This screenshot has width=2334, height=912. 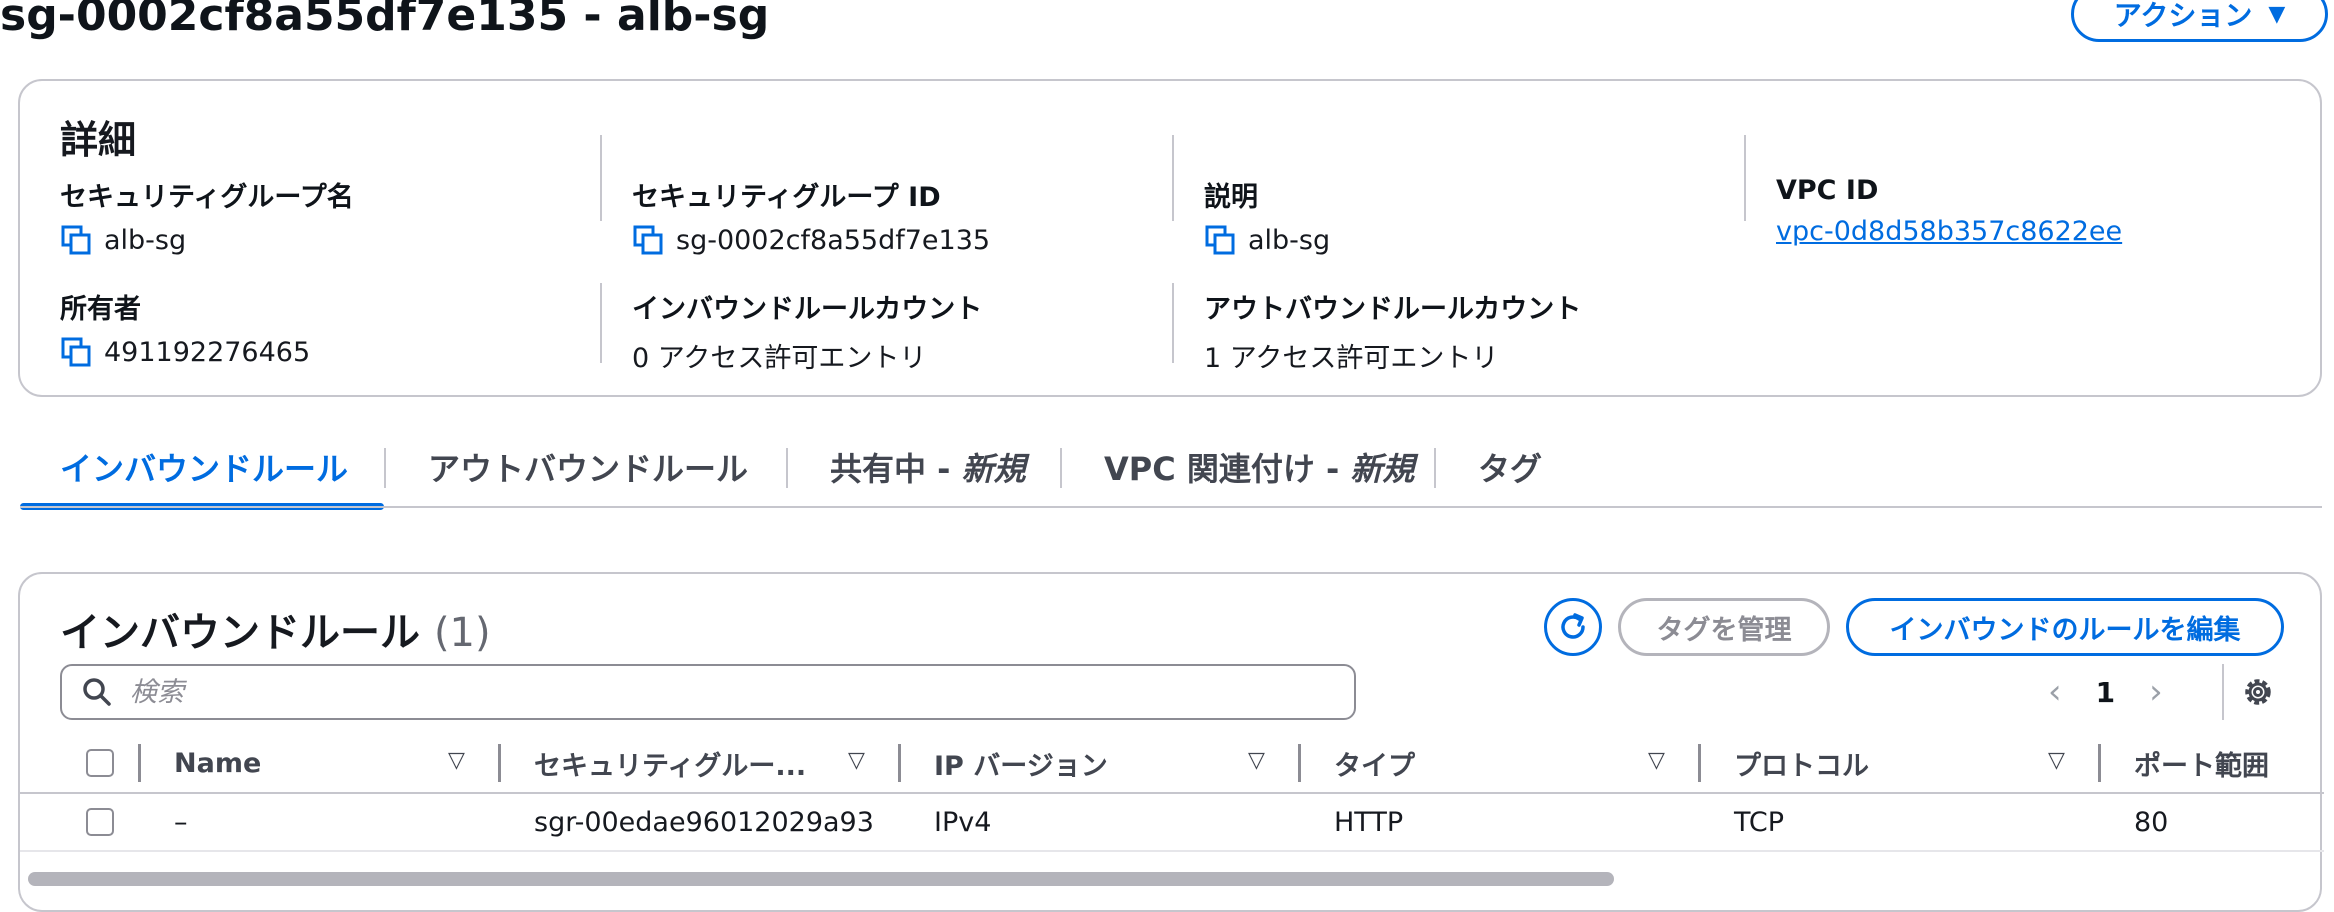 What do you see at coordinates (2065, 627) in the screenshot?
I see `edit-inbound-rules-button: インバウンドのルールを編集` at bounding box center [2065, 627].